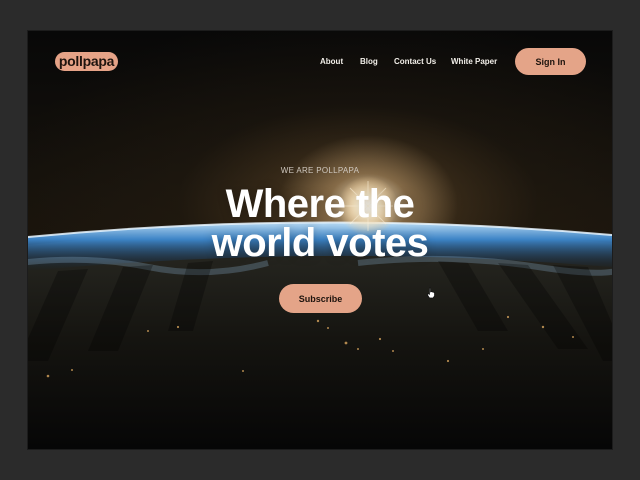 This screenshot has width=640, height=480. What do you see at coordinates (550, 61) in the screenshot?
I see `sign-in-button: Sign In` at bounding box center [550, 61].